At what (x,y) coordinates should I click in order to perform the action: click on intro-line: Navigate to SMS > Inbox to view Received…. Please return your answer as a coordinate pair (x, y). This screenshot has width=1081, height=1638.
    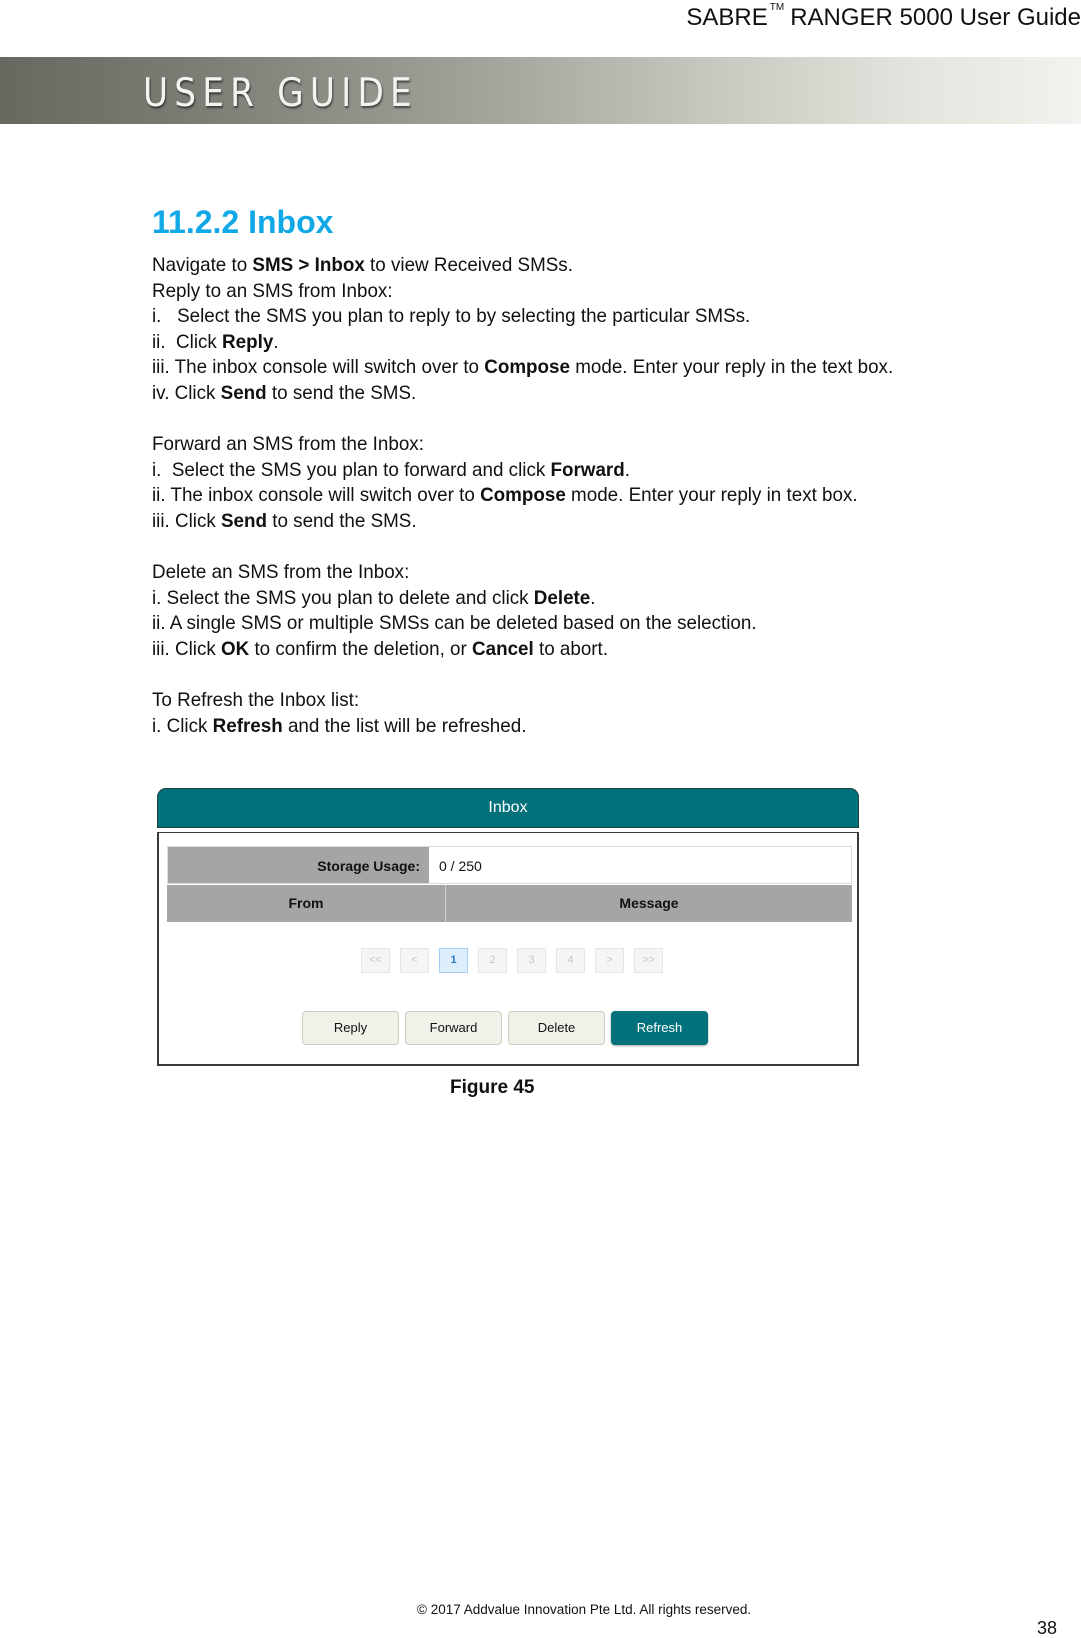
    Looking at the image, I should click on (586, 266).